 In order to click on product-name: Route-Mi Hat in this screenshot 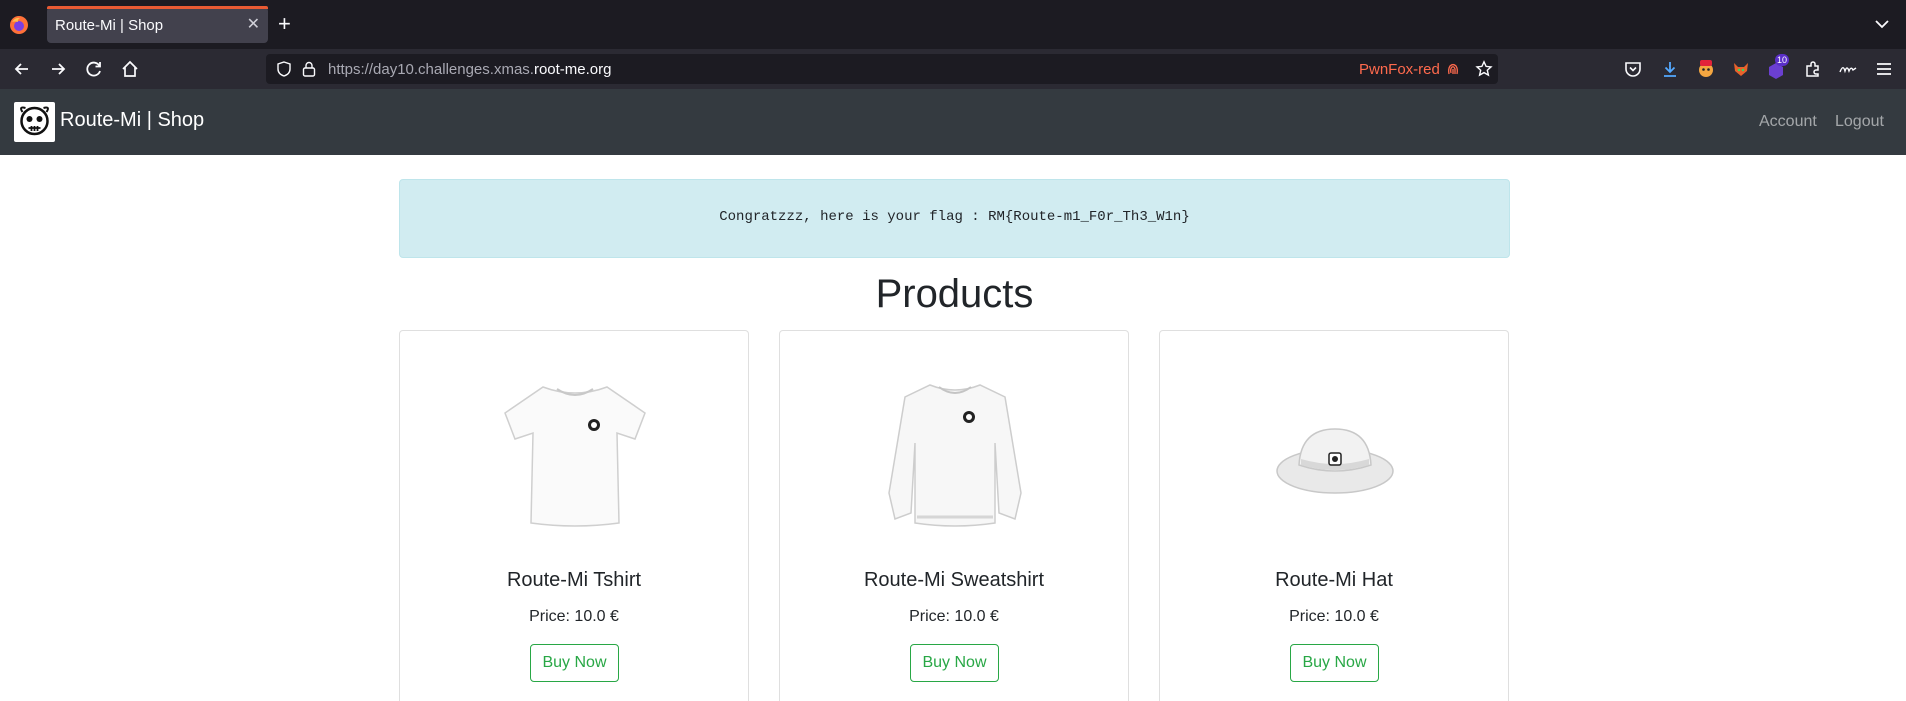, I will do `click(1334, 580)`.